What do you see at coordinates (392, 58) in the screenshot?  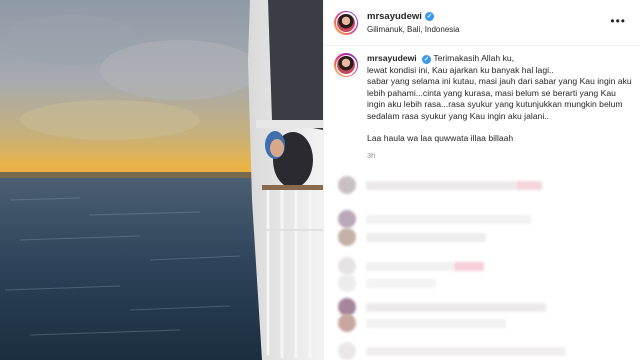 I see `caption-username: mrsayudewi` at bounding box center [392, 58].